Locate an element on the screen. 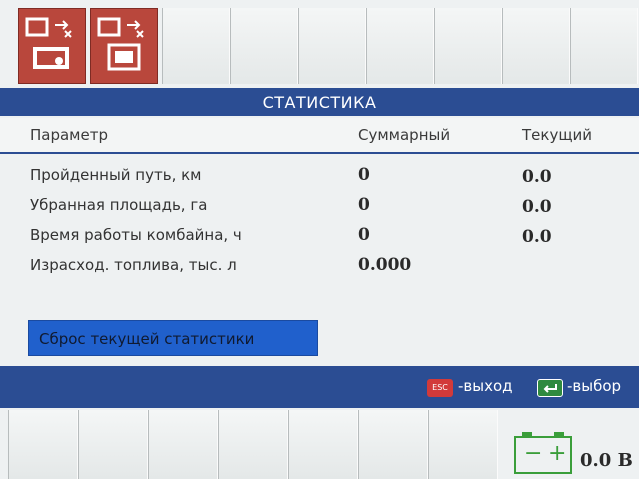 This screenshot has height=479, width=639. reset-current-statistics-button: Сброс текущей статистики is located at coordinates (173, 338).